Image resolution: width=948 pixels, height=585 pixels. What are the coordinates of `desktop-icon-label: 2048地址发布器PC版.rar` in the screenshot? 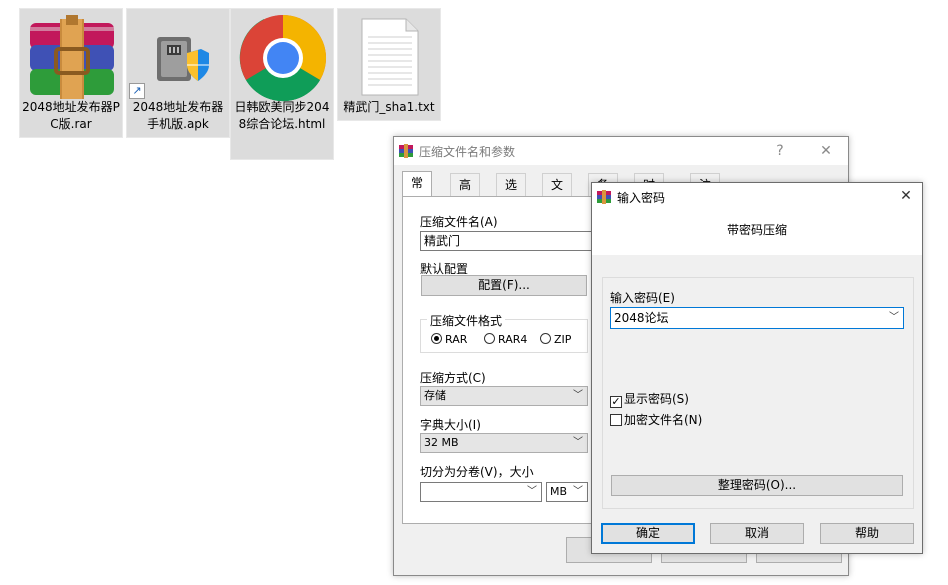 It's located at (71, 115).